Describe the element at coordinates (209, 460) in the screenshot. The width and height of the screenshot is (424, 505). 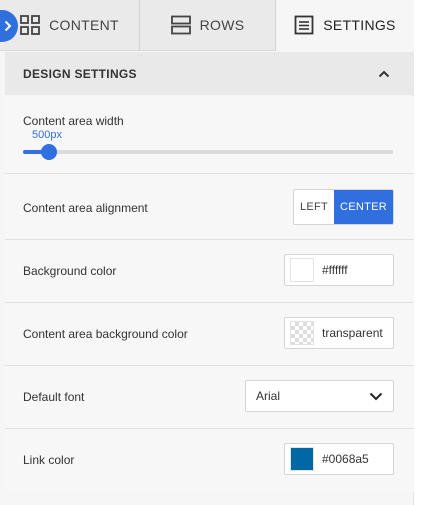
I see `link-color-row: Link color #0068a5` at that location.